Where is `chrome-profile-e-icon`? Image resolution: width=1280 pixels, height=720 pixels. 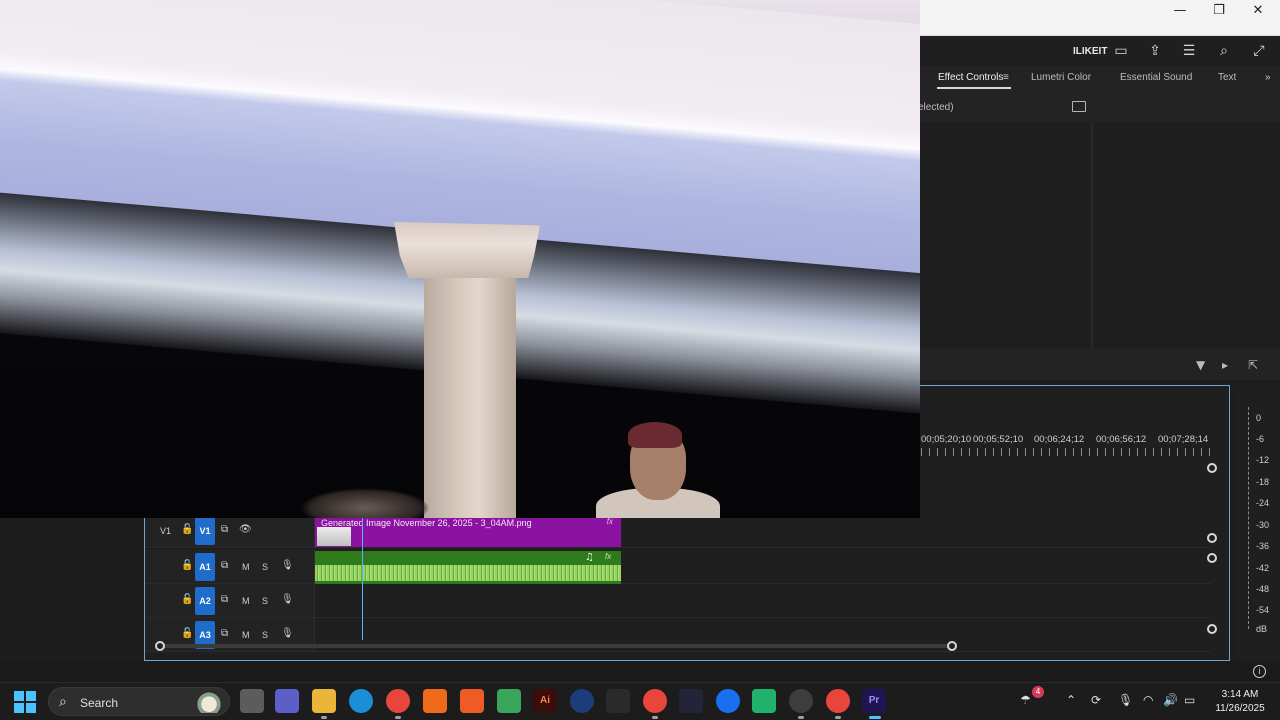 chrome-profile-e-icon is located at coordinates (838, 701).